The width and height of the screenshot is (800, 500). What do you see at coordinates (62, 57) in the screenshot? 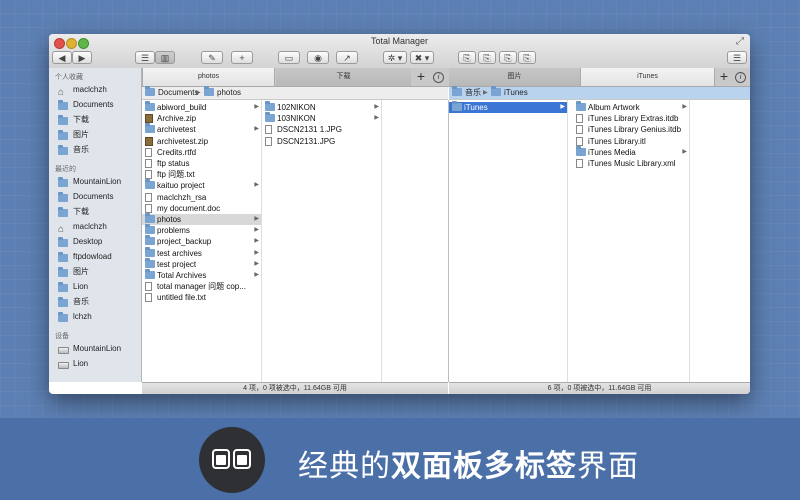
I see `back-button: ◀` at bounding box center [62, 57].